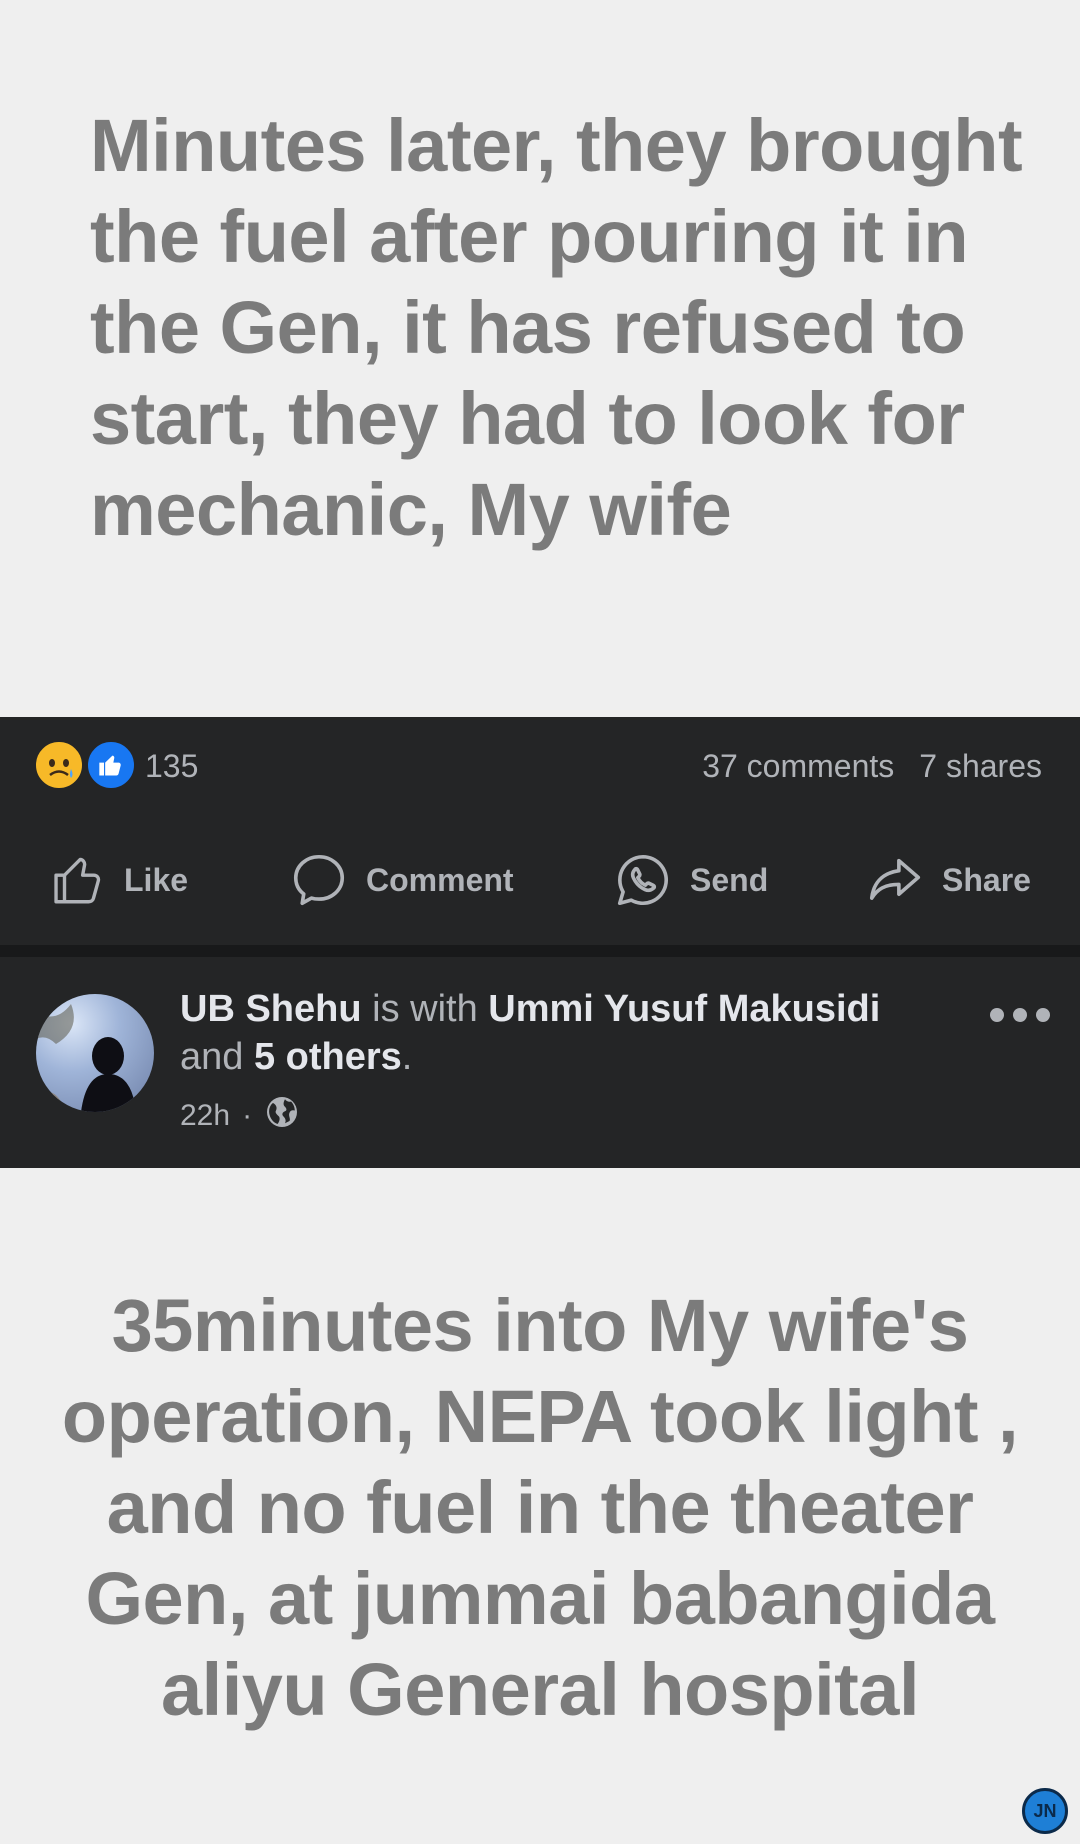 The height and width of the screenshot is (1844, 1080). Describe the element at coordinates (85, 766) in the screenshot. I see `reactions-summary` at that location.